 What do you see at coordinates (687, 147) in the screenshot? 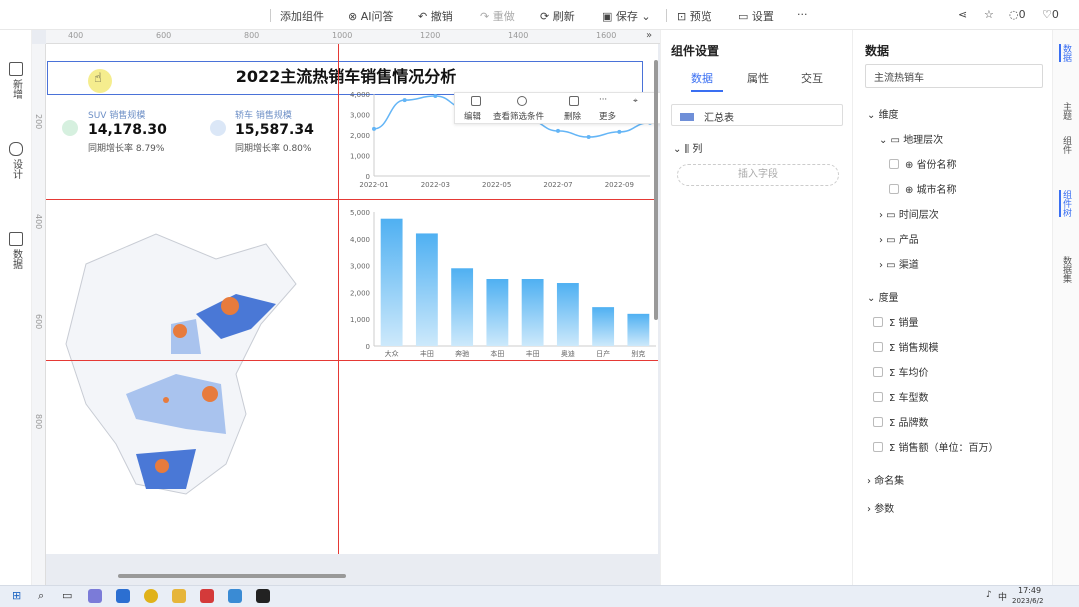
I see `column-section: ⌄ ⫼ 列` at bounding box center [687, 147].